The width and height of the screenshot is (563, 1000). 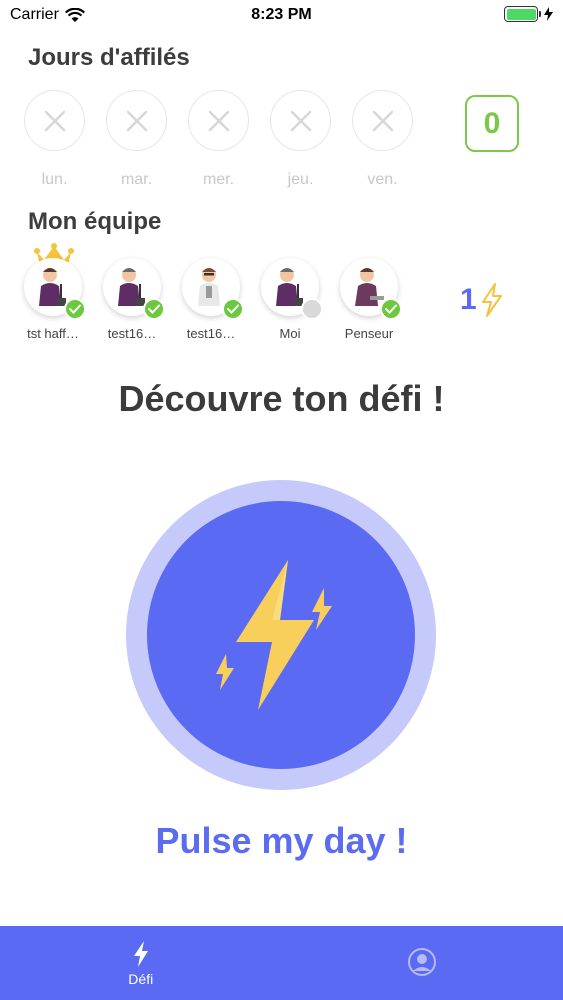 I want to click on tab-defi: Défi, so click(x=141, y=963).